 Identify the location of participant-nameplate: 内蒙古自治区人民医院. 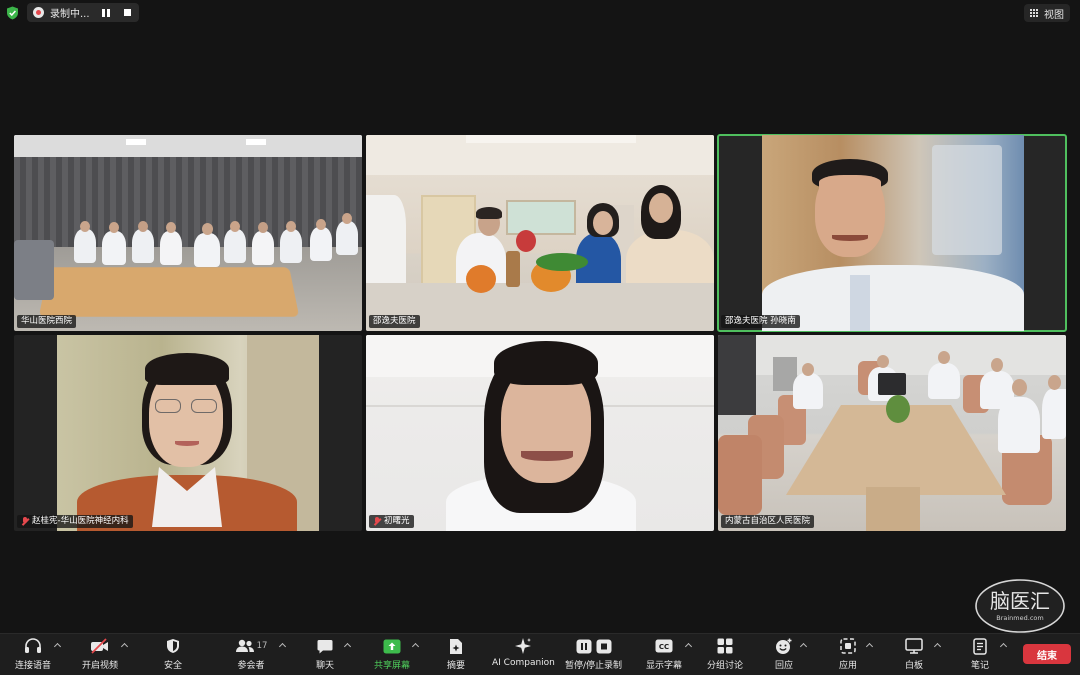
(768, 521).